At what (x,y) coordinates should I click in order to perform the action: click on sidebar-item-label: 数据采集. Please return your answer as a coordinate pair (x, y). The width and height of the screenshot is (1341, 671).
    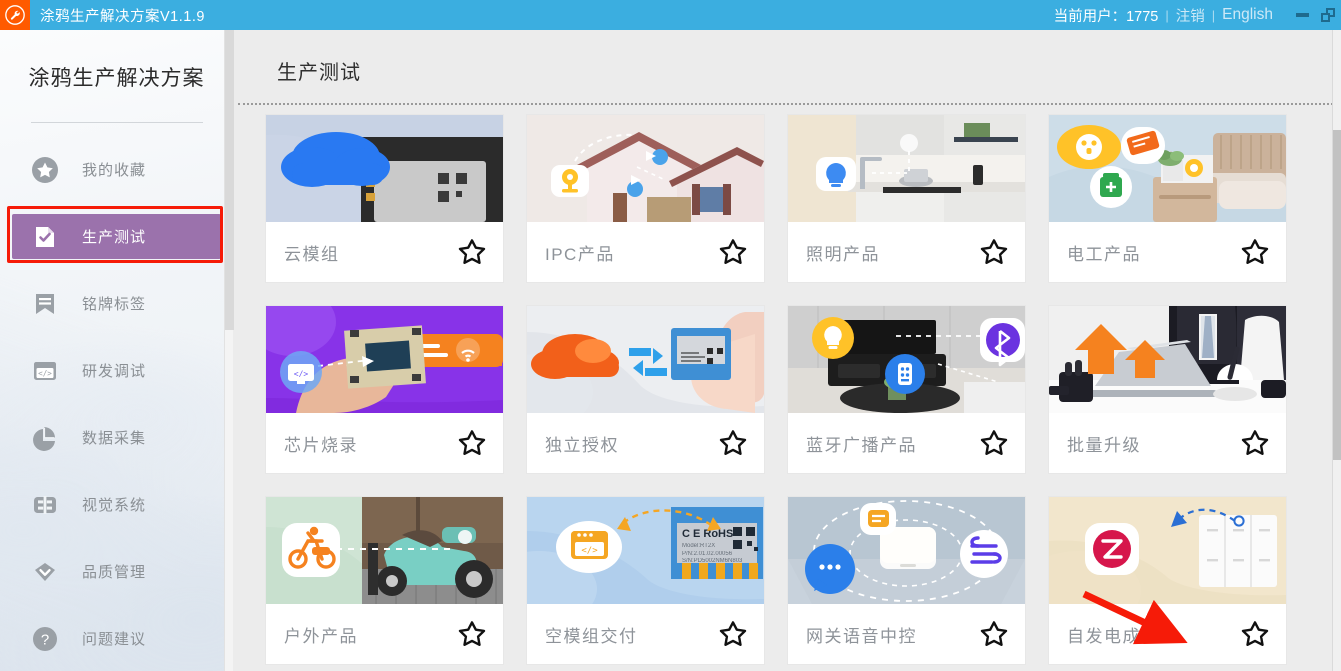
    Looking at the image, I should click on (114, 438).